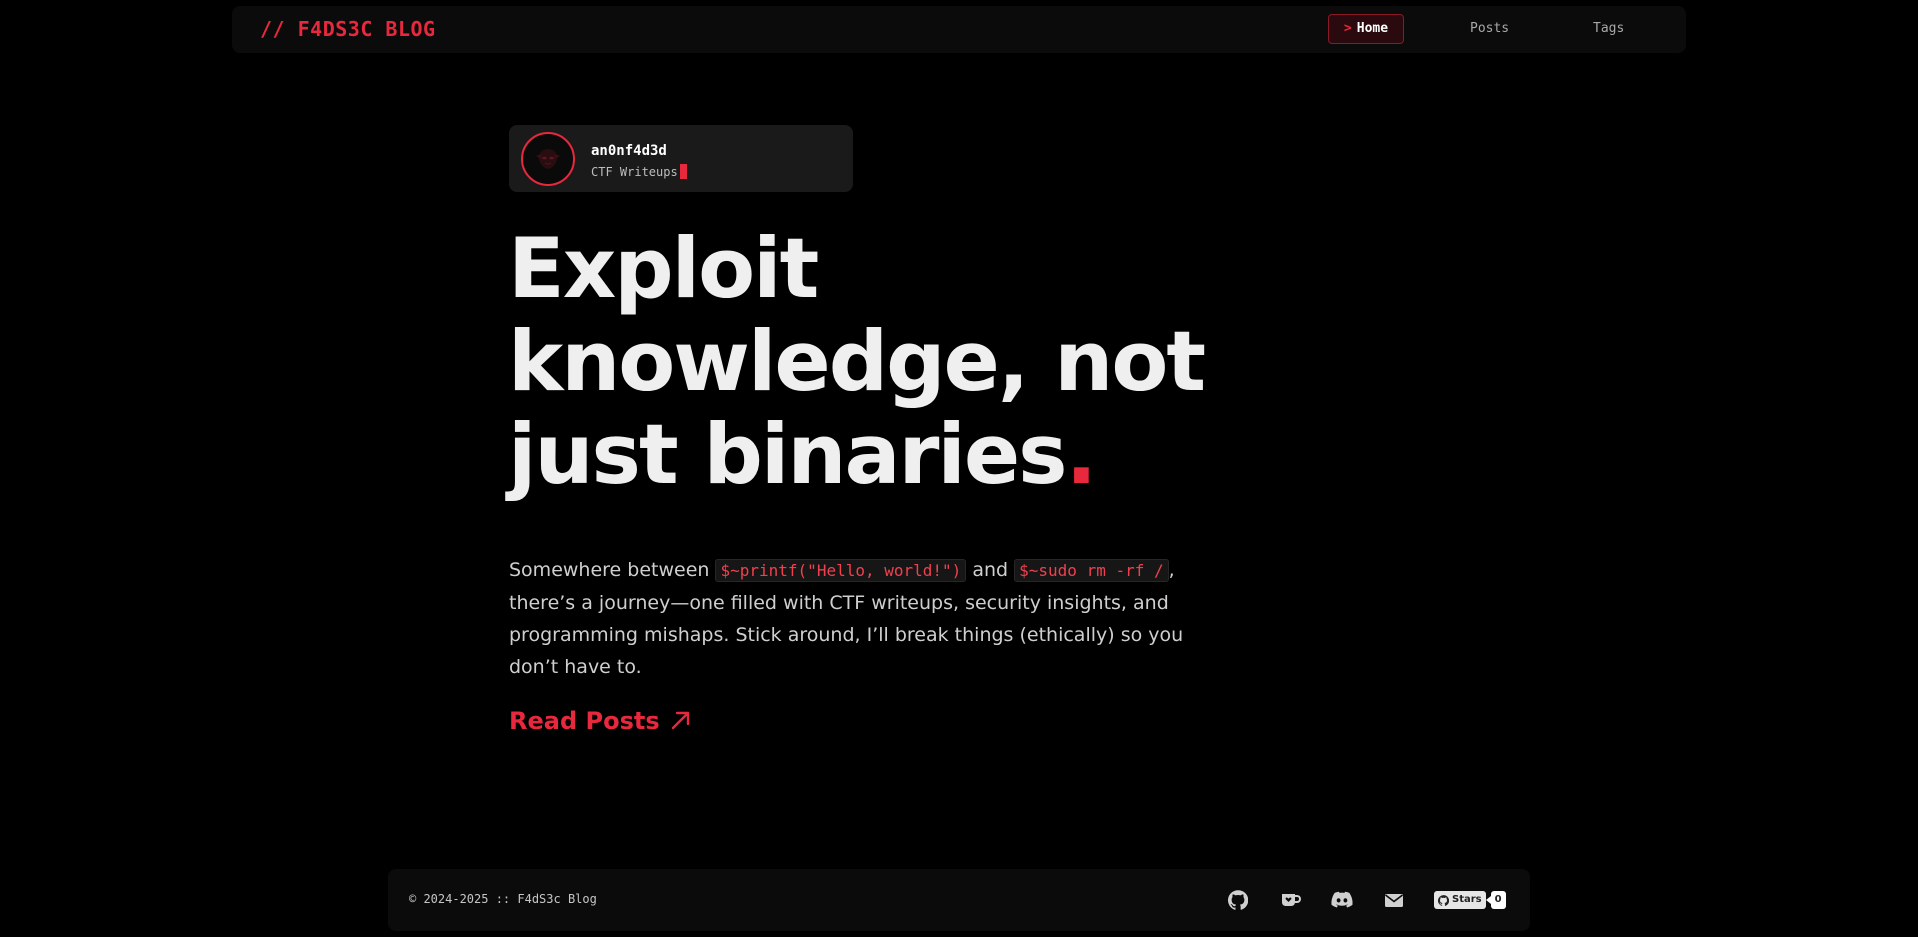  What do you see at coordinates (841, 570) in the screenshot?
I see `code-snippet-printf: $~printf("Hello, world!")` at bounding box center [841, 570].